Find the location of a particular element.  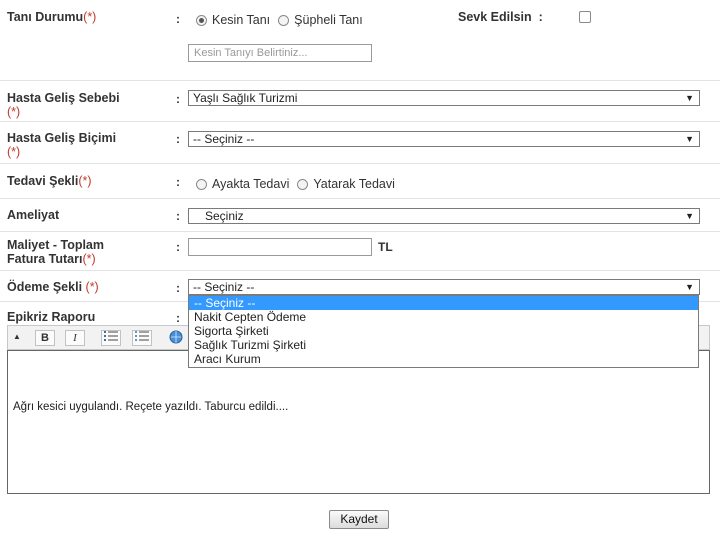

toolbar-collapse-icon: ▲ is located at coordinates (17, 338).